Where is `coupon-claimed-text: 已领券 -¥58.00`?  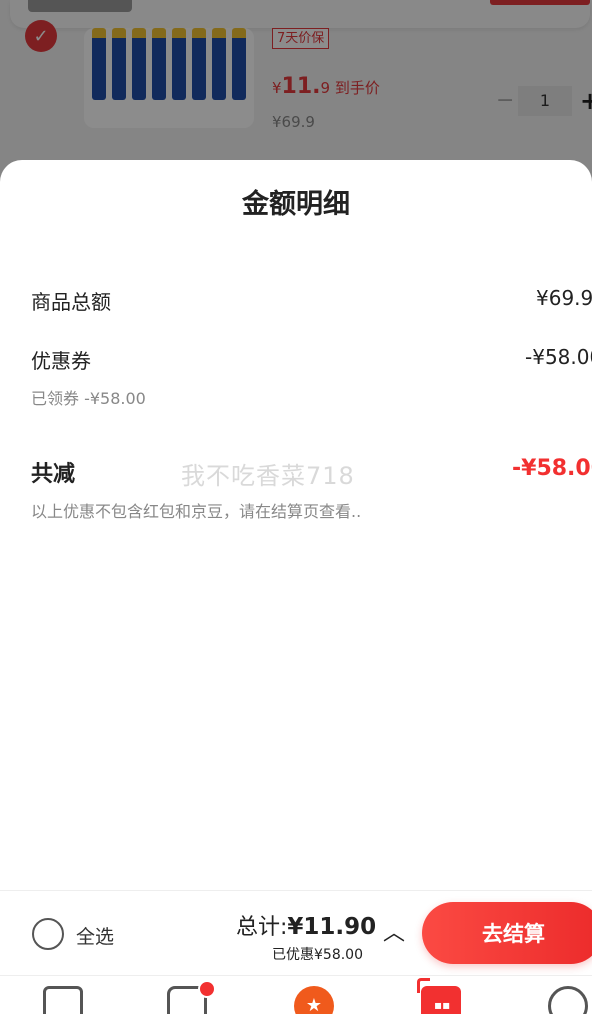
coupon-claimed-text: 已领券 -¥58.00 is located at coordinates (88, 398).